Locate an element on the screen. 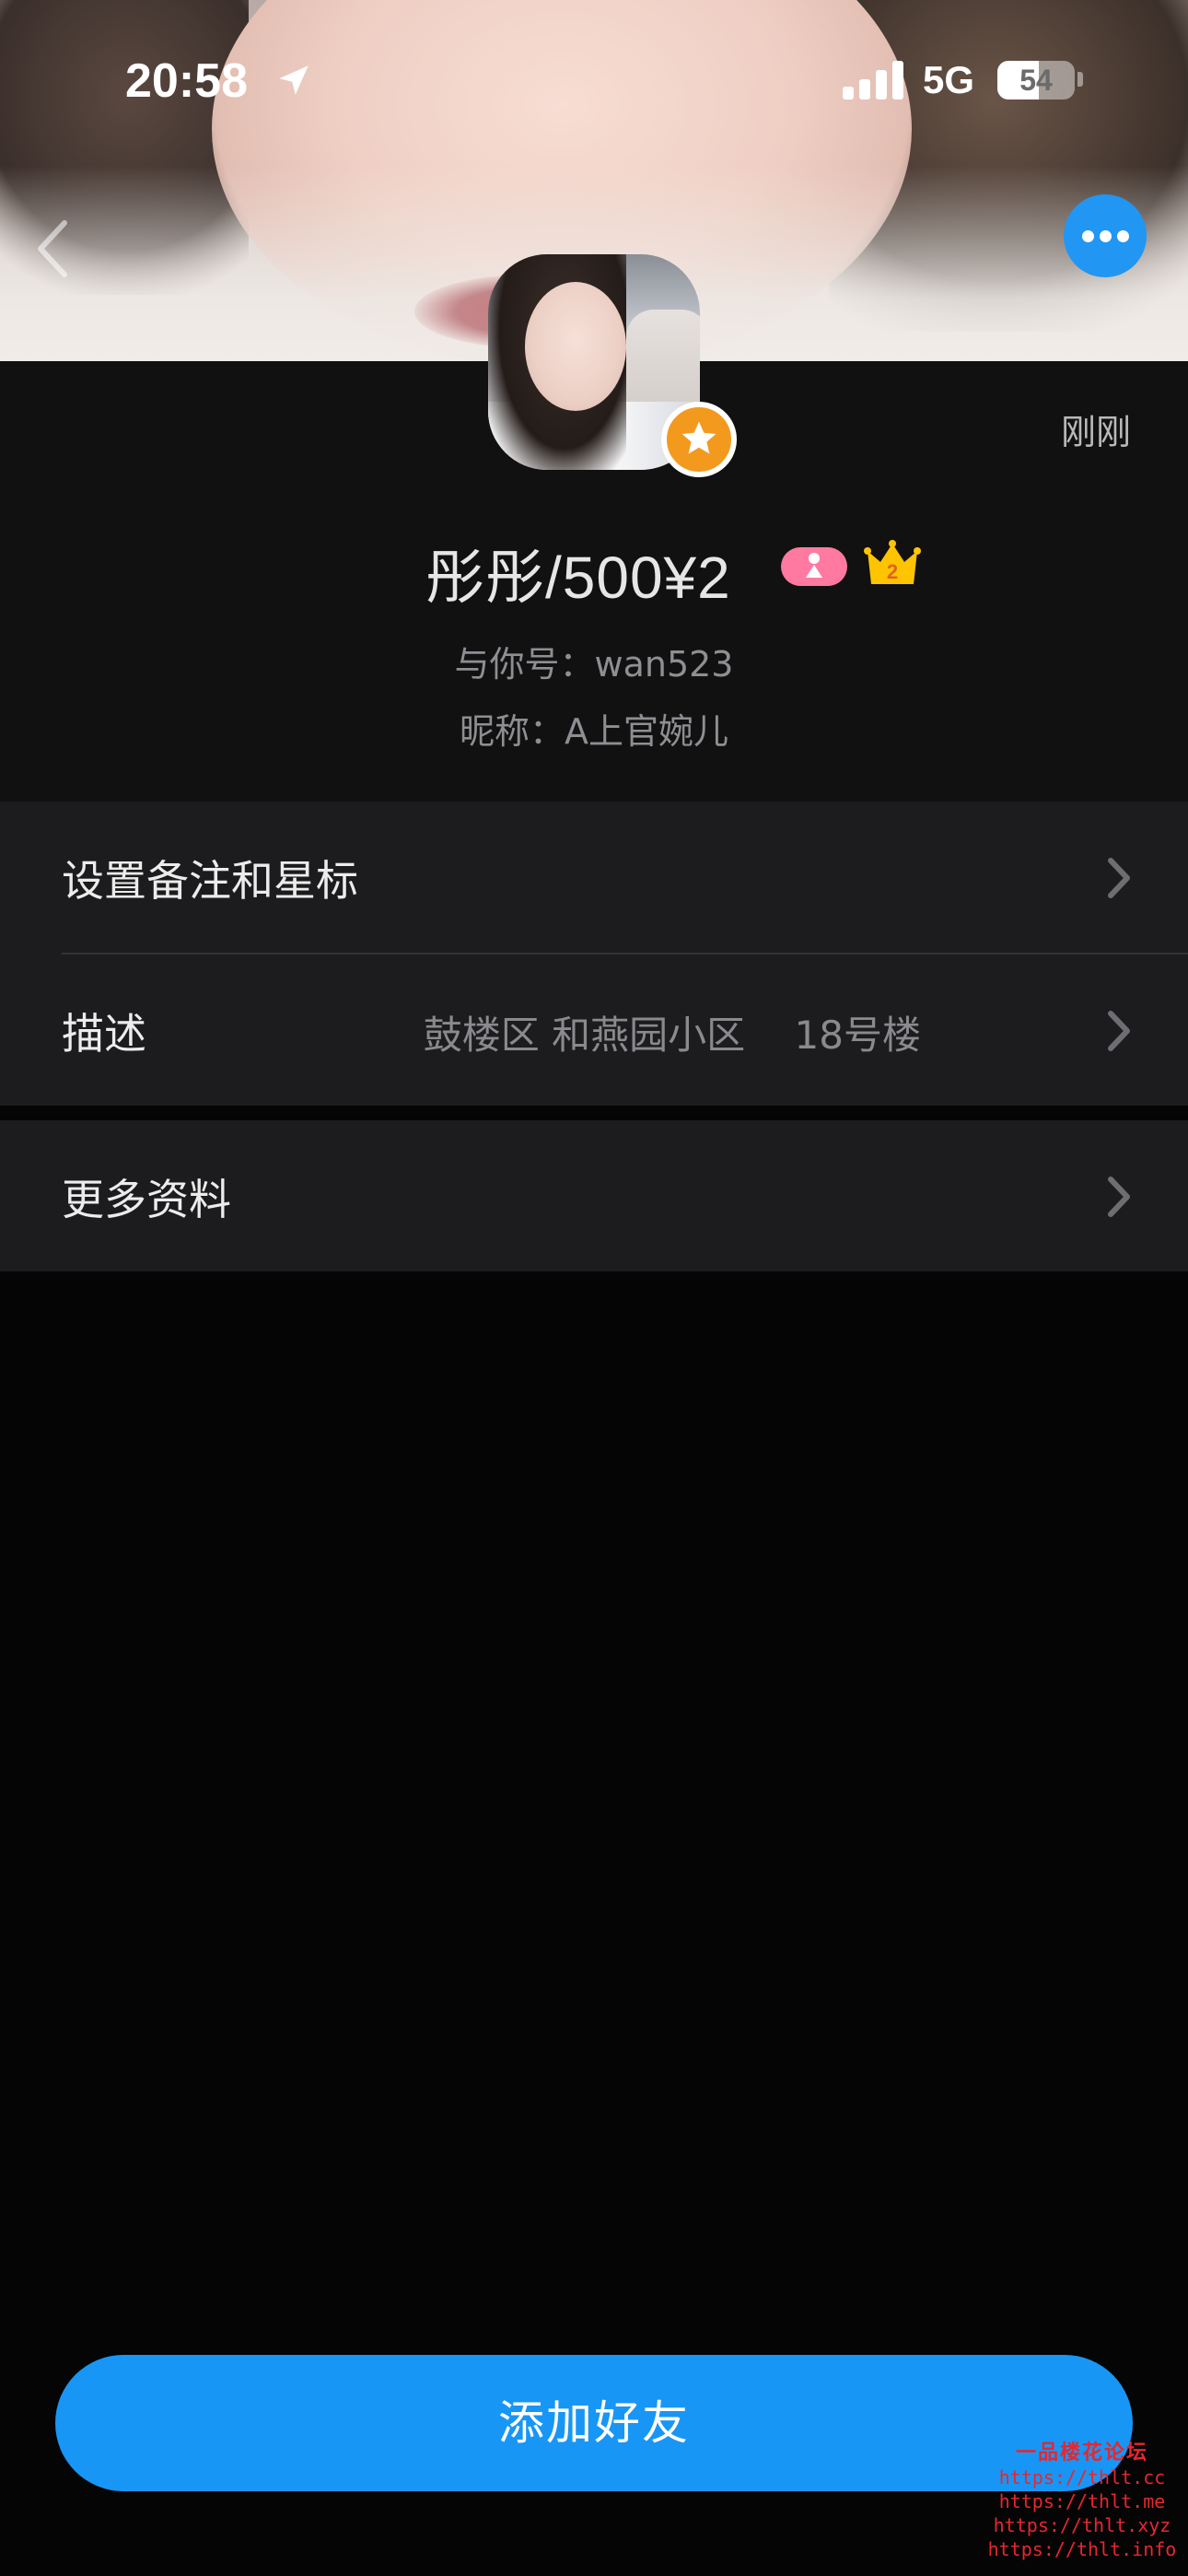  battery-icon: 54 is located at coordinates (1036, 80).